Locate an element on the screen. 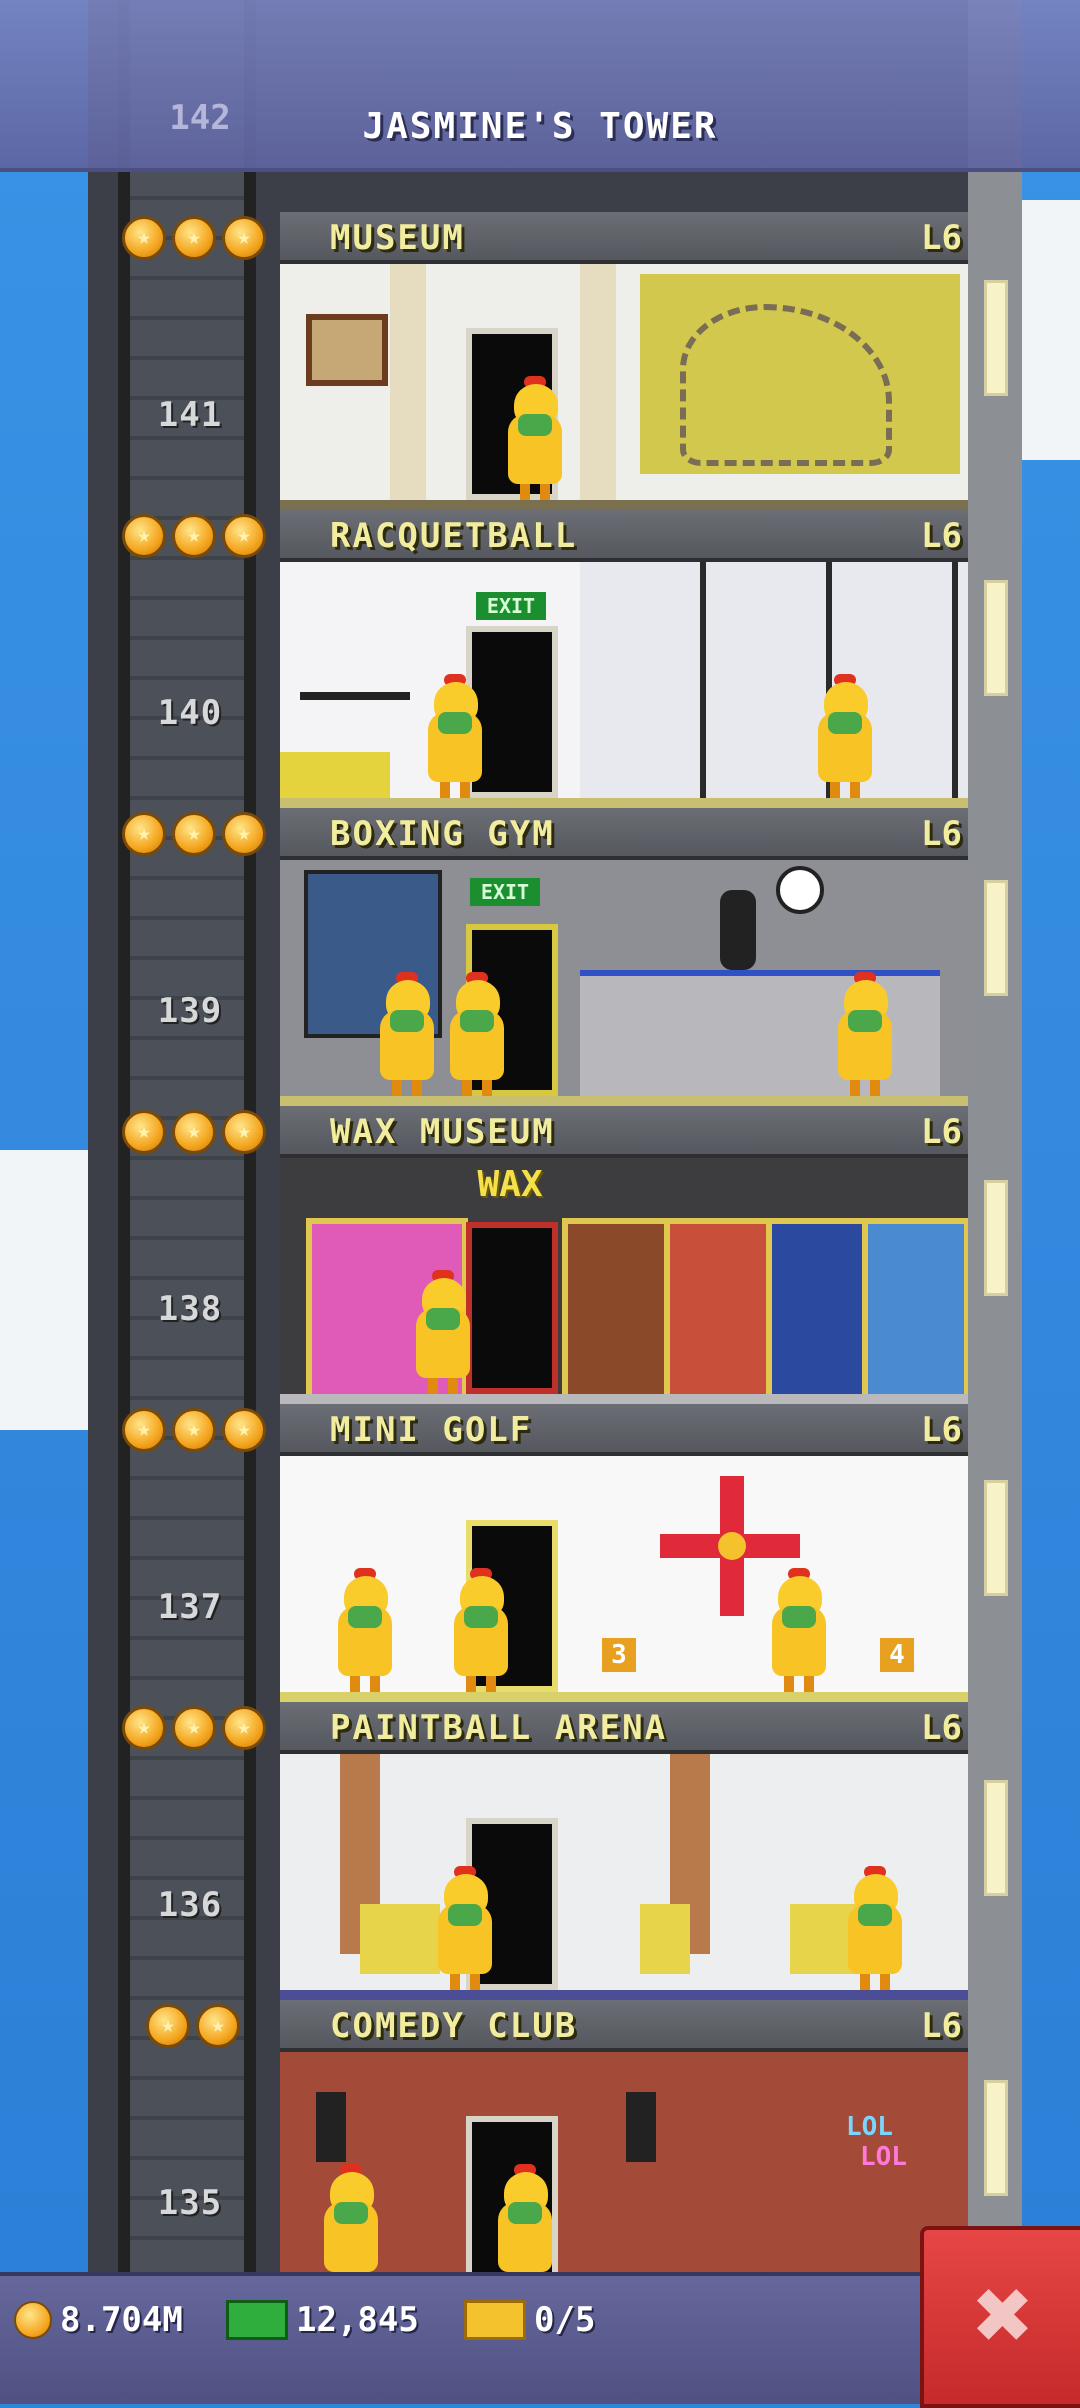  coins-value: 8.704M is located at coordinates (121, 2320).